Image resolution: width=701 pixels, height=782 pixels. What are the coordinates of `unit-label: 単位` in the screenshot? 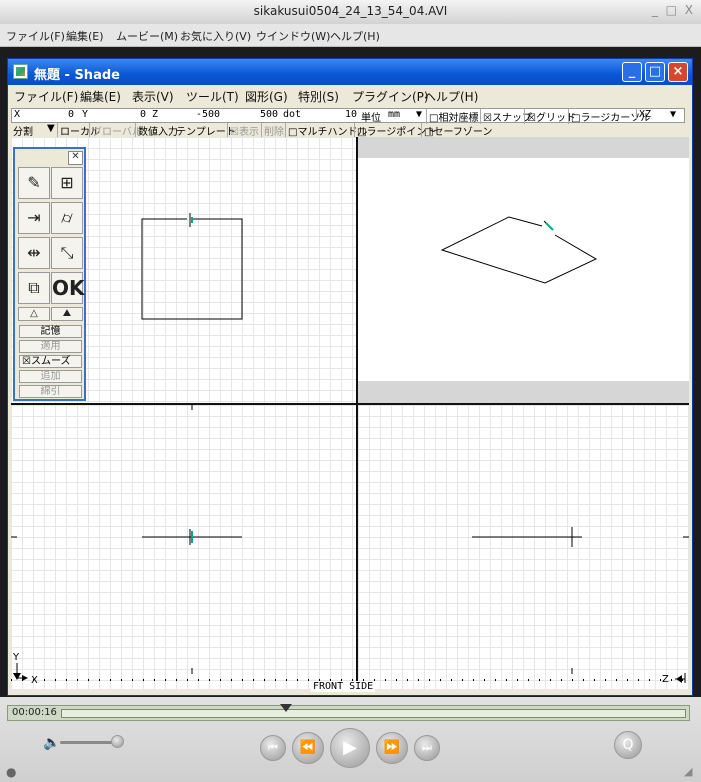 It's located at (371, 118).